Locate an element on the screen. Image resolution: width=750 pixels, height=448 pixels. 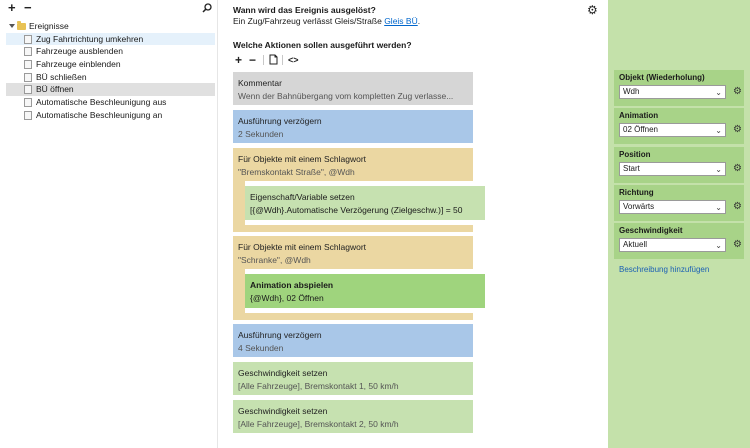
action-detail: "Schranke", @Wdh is located at coordinates (274, 260).